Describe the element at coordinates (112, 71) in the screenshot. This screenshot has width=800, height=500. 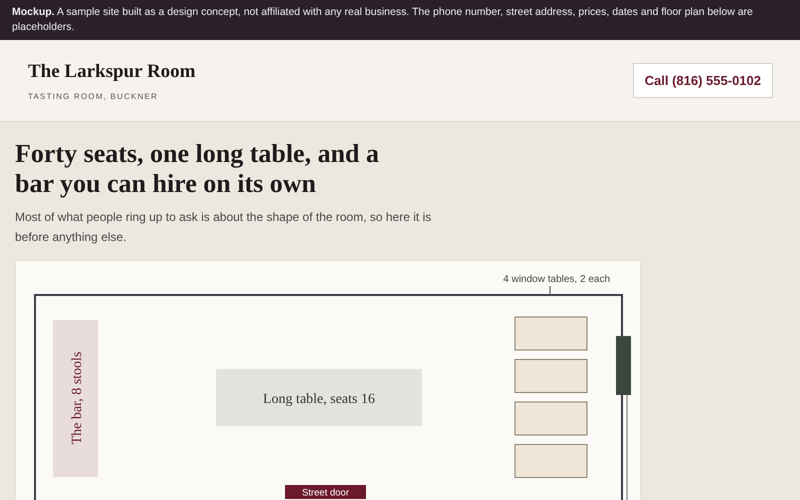
I see `site-title: The Larkspur Room` at that location.